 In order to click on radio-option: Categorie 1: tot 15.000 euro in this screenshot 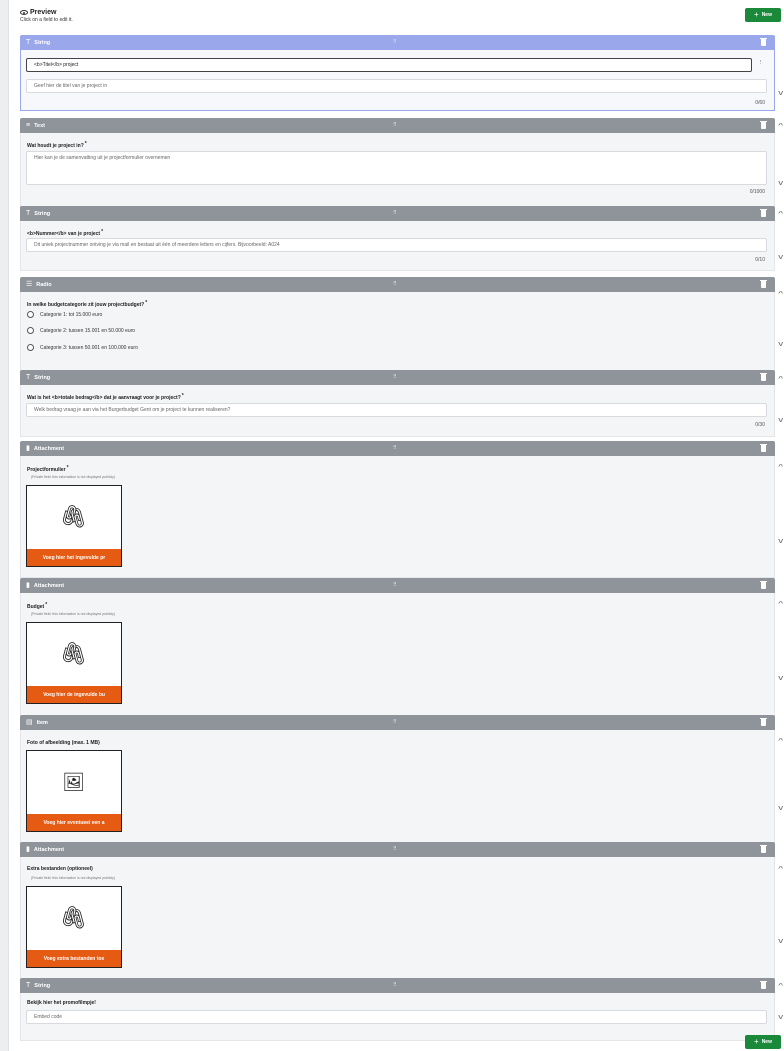, I will do `click(64, 314)`.